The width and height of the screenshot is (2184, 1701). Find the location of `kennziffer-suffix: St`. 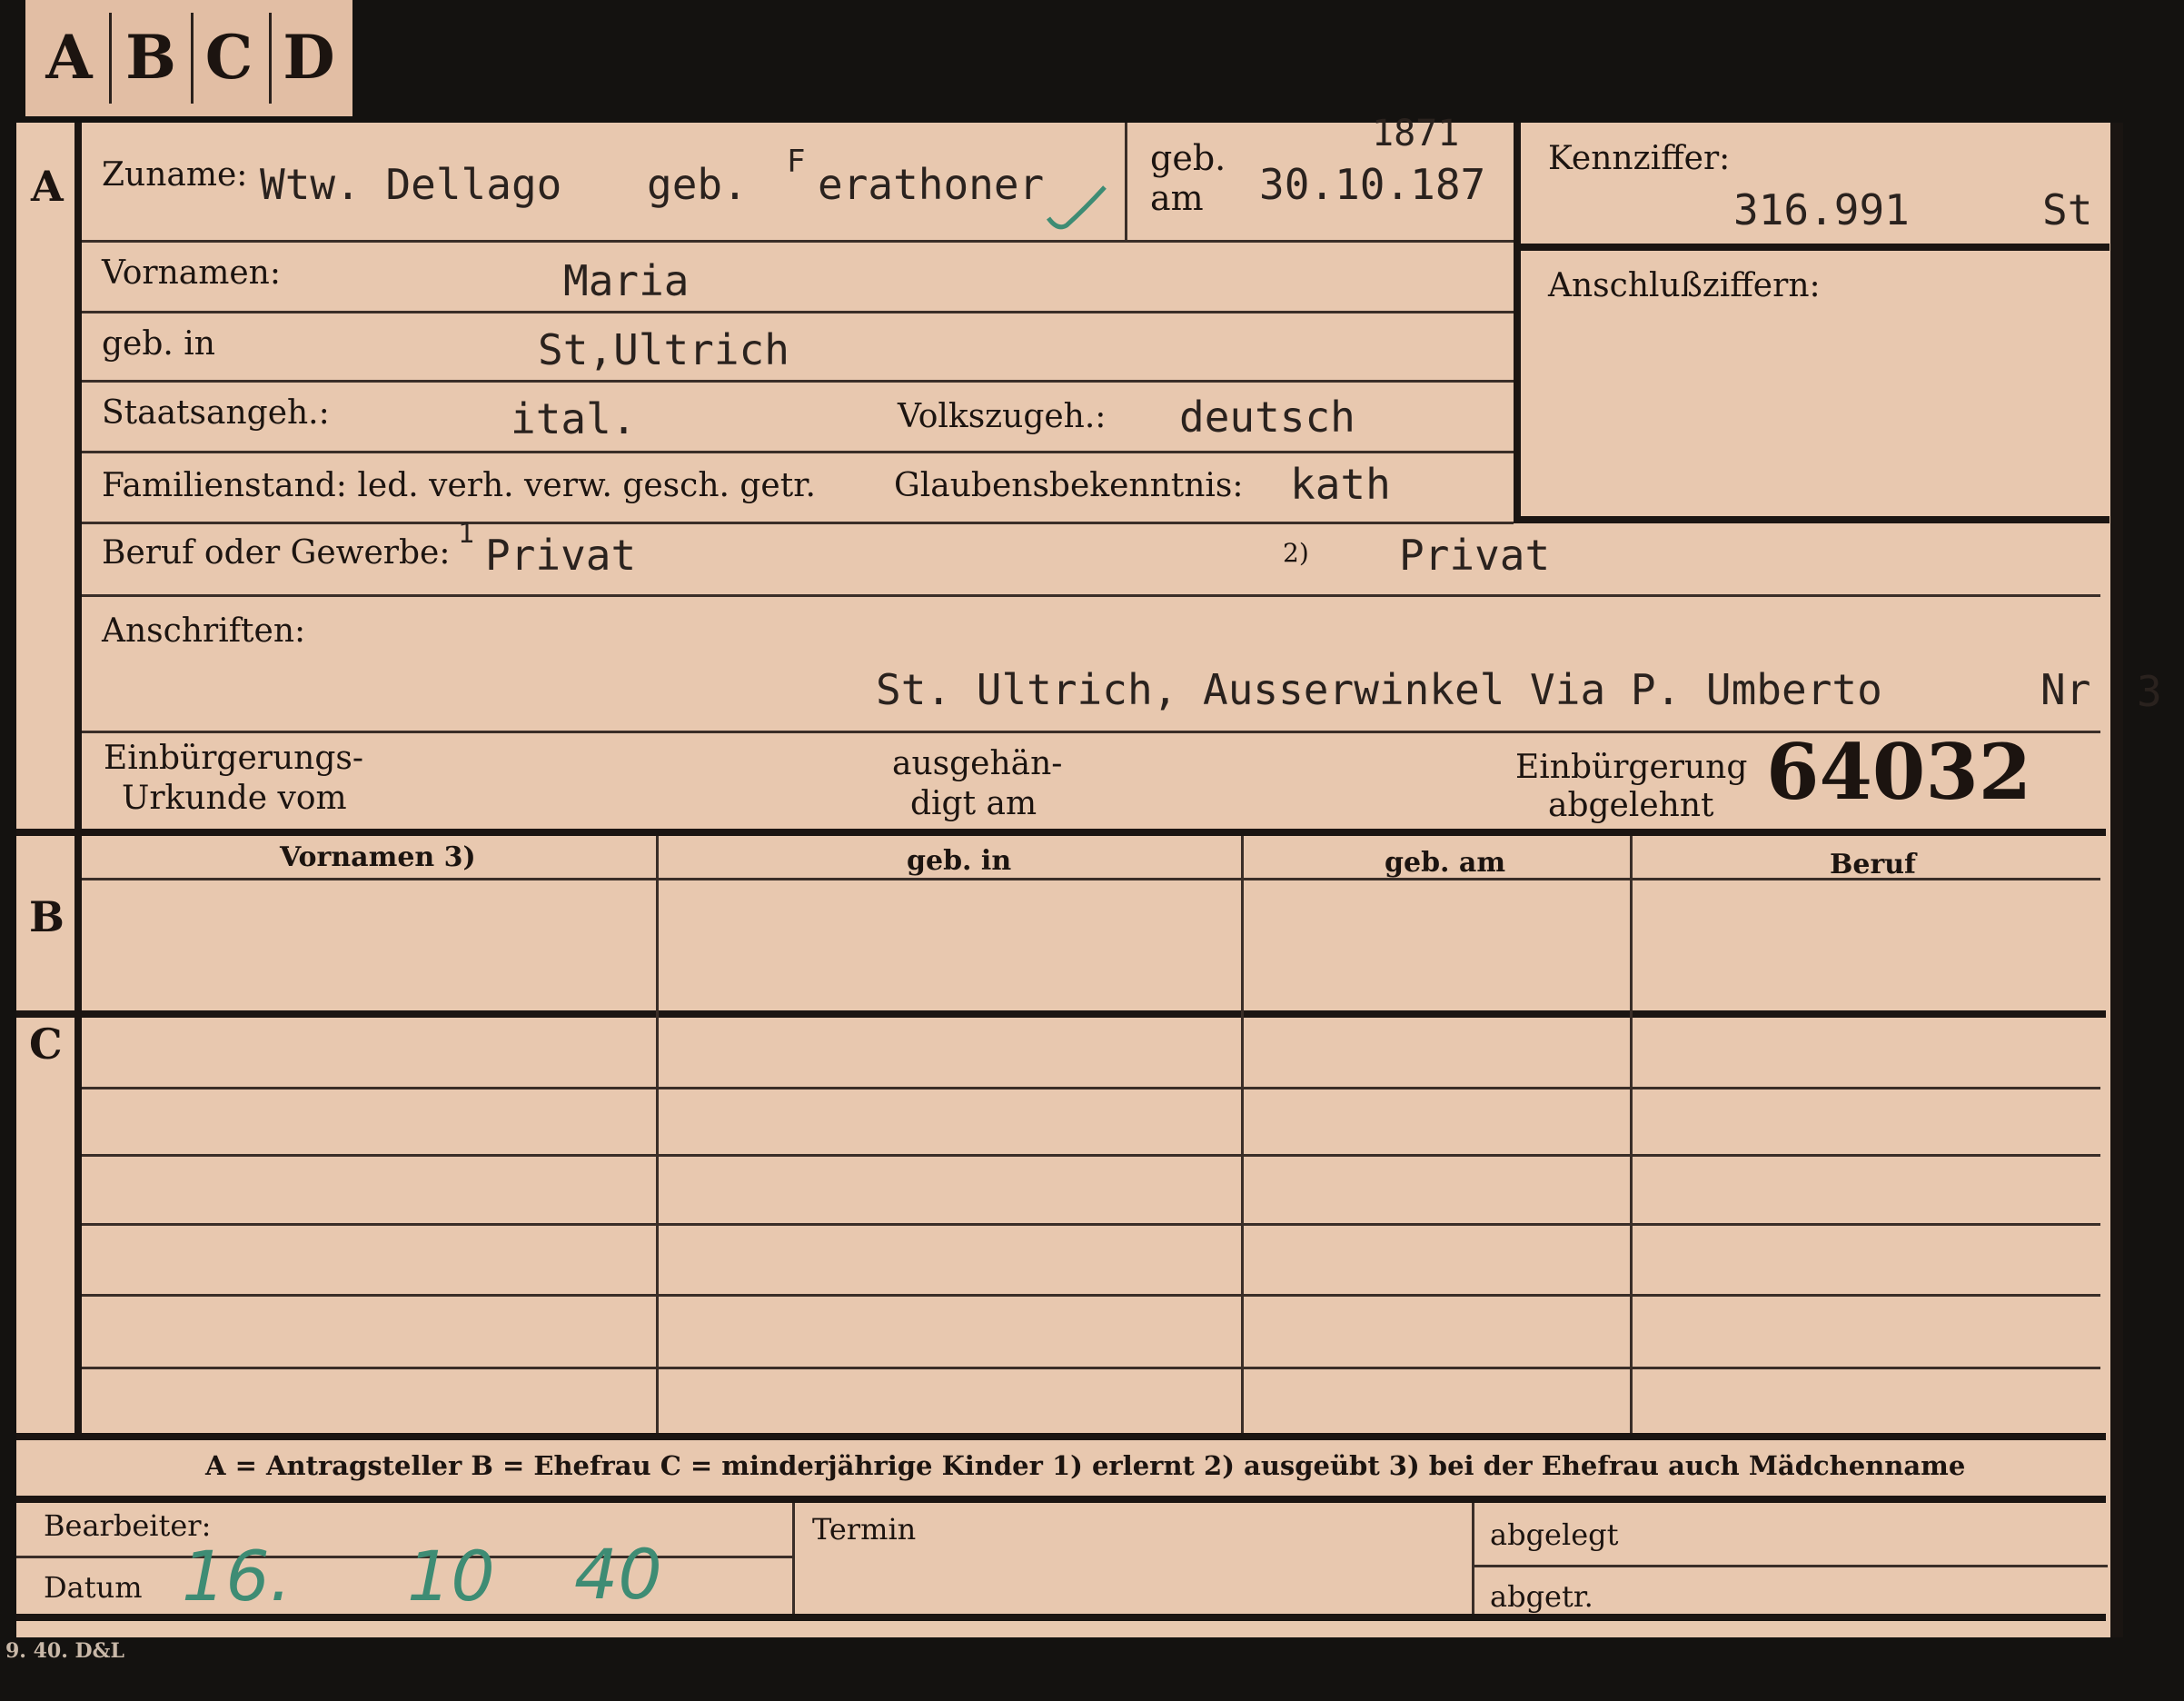

kennziffer-suffix: St is located at coordinates (2067, 209).